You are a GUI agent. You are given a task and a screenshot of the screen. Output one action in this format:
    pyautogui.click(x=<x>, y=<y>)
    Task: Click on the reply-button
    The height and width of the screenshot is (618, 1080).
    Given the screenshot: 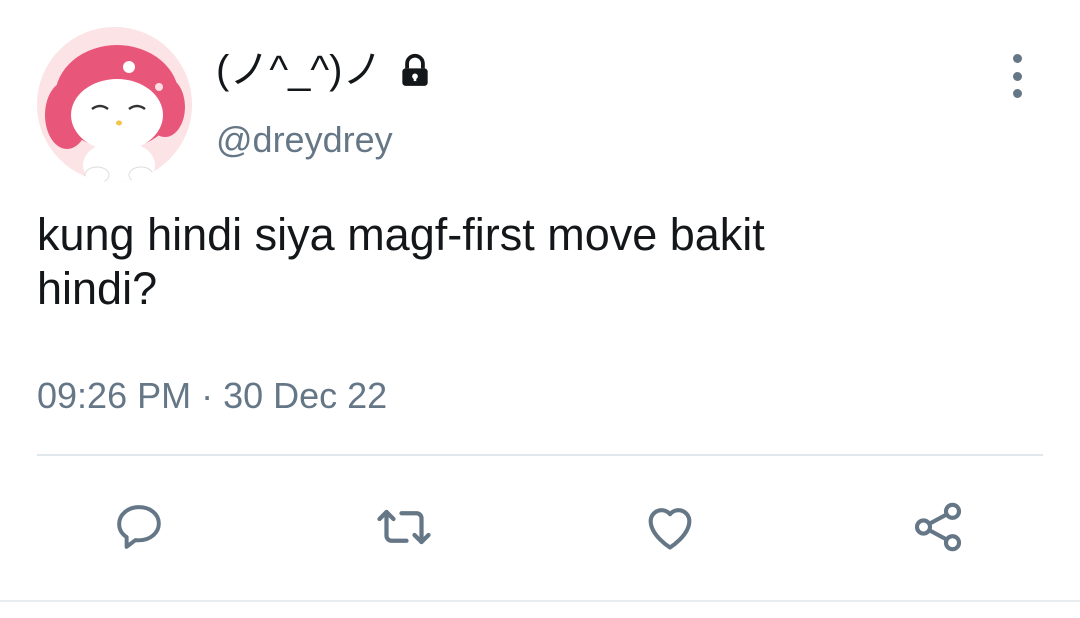 What is the action you would take?
    pyautogui.click(x=139, y=527)
    